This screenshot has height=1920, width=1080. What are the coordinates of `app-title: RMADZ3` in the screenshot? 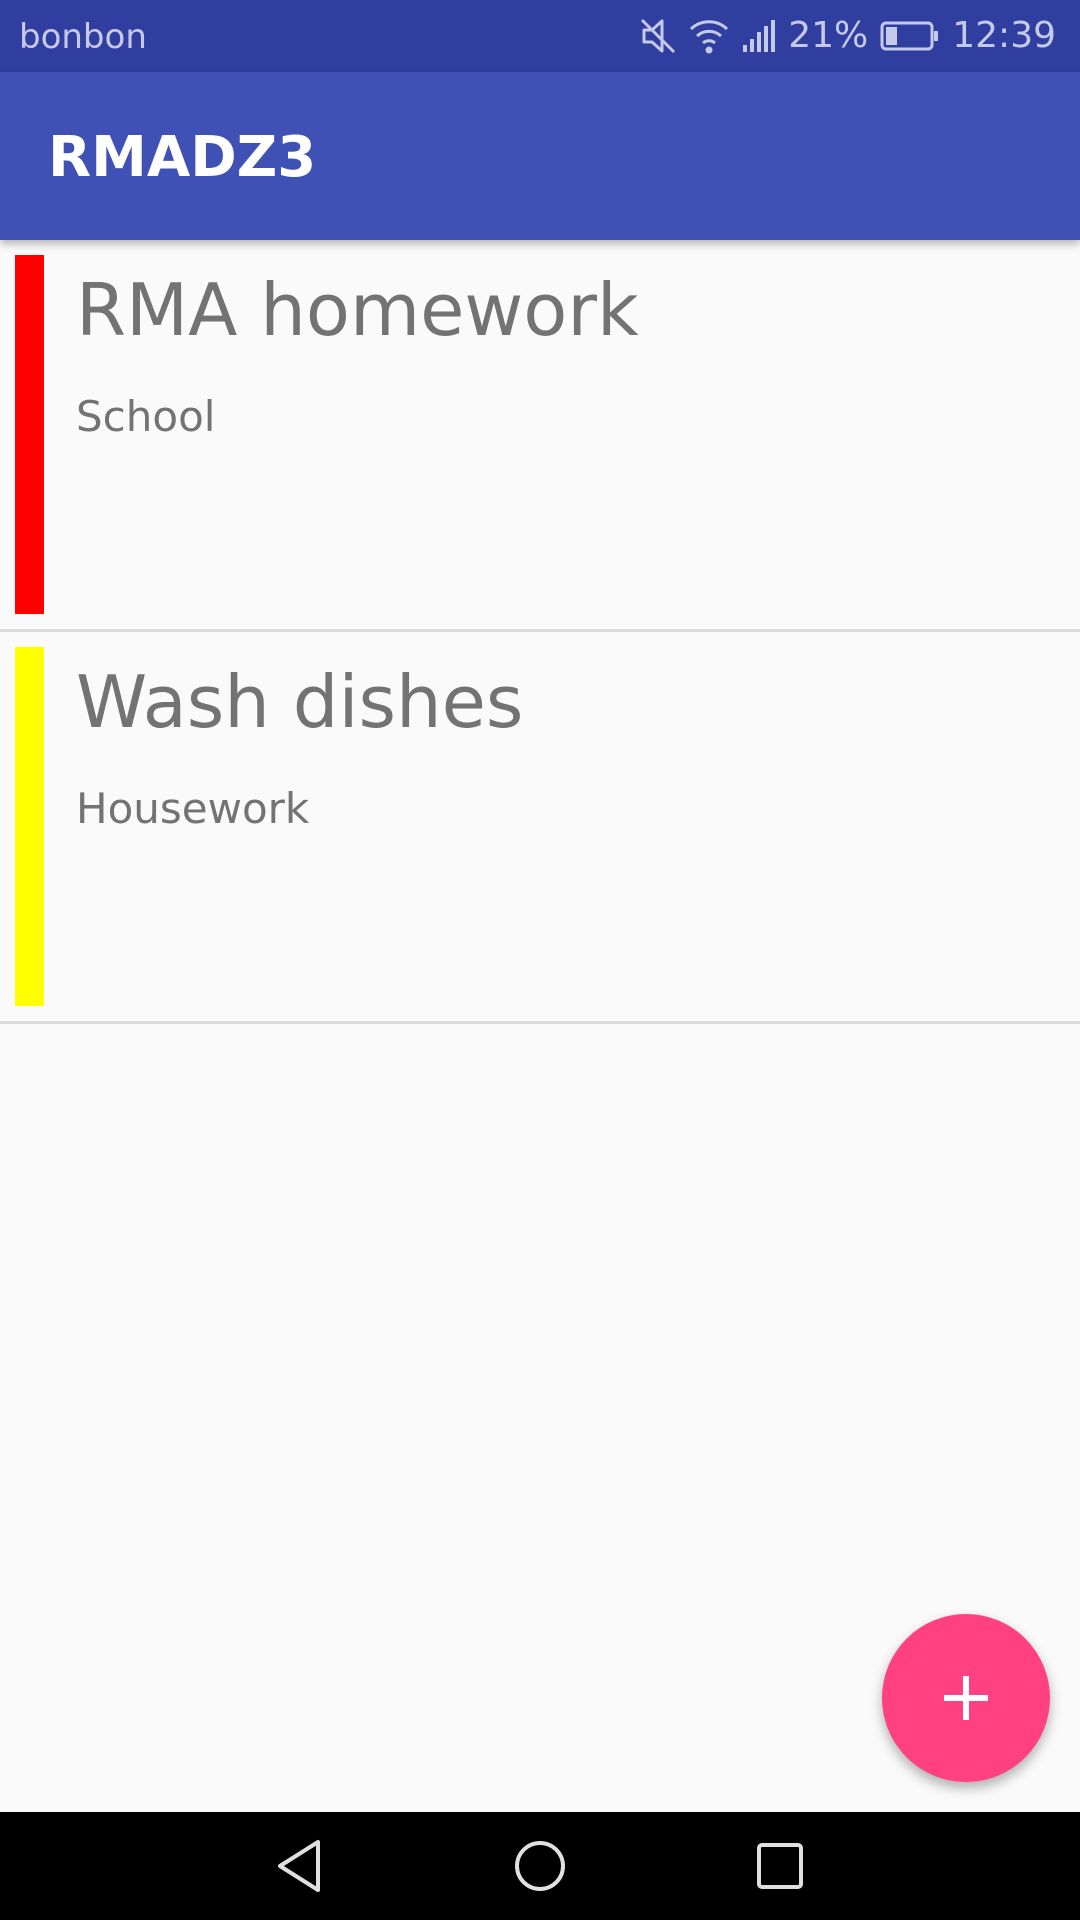 It's located at (182, 157).